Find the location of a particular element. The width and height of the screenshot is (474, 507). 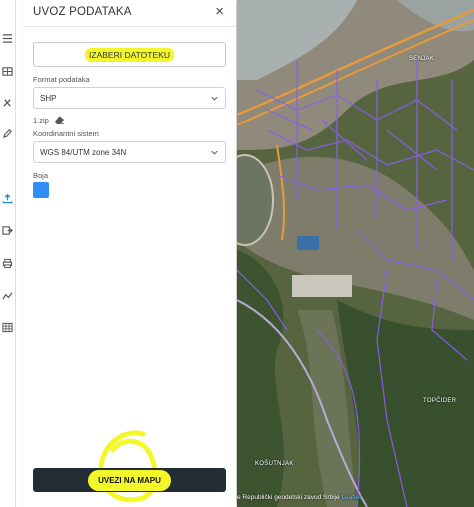

panel-divider is located at coordinates (129, 26).